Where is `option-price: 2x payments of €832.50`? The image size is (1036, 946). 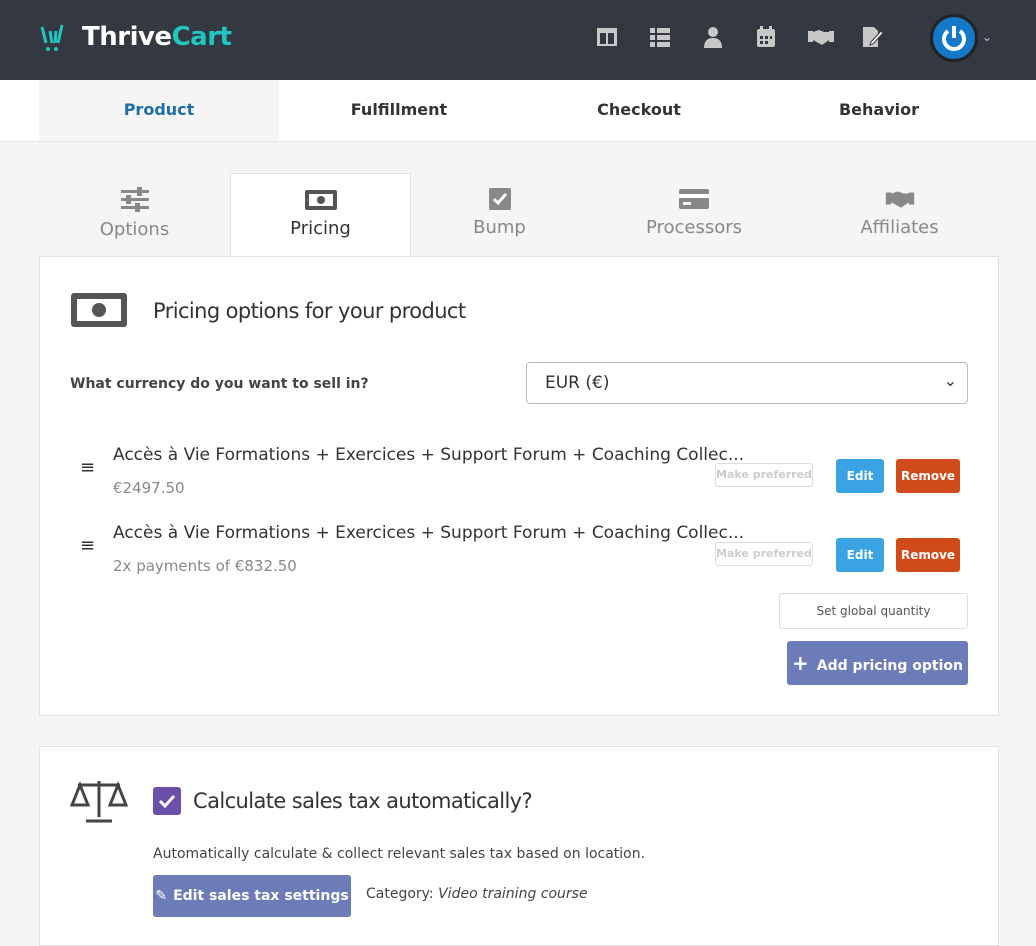
option-price: 2x payments of €832.50 is located at coordinates (205, 566).